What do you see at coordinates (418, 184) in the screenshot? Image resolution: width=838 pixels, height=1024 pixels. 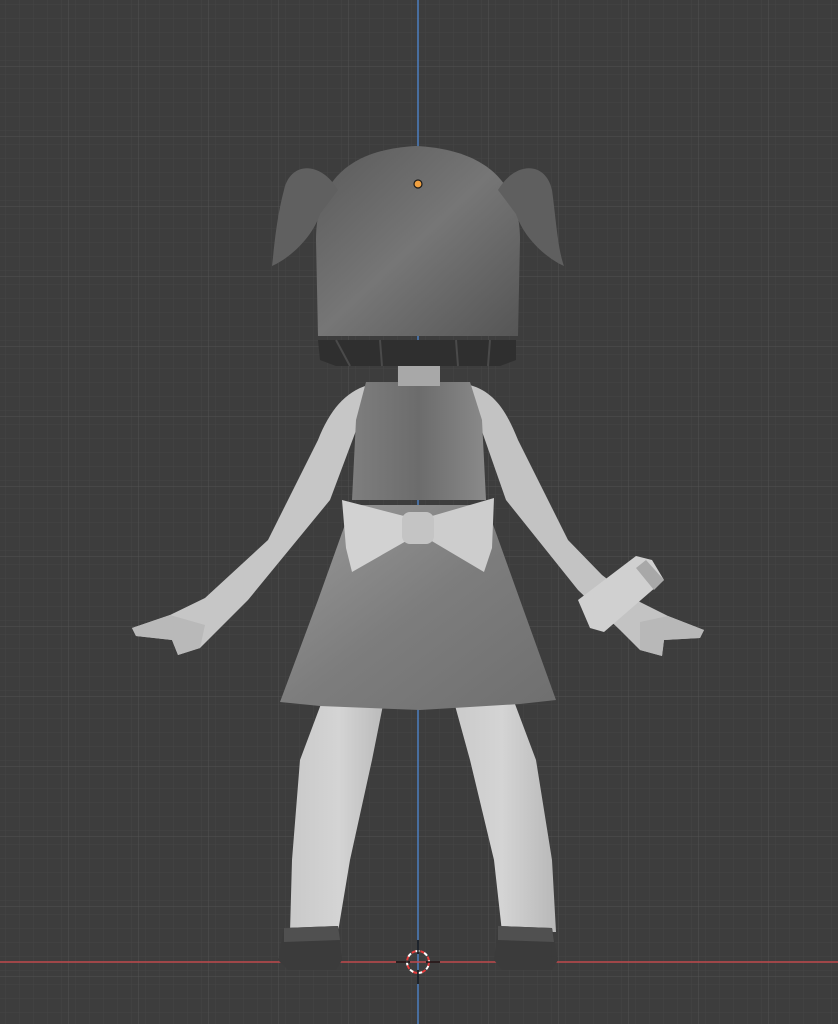 I see `origin-dot-icon` at bounding box center [418, 184].